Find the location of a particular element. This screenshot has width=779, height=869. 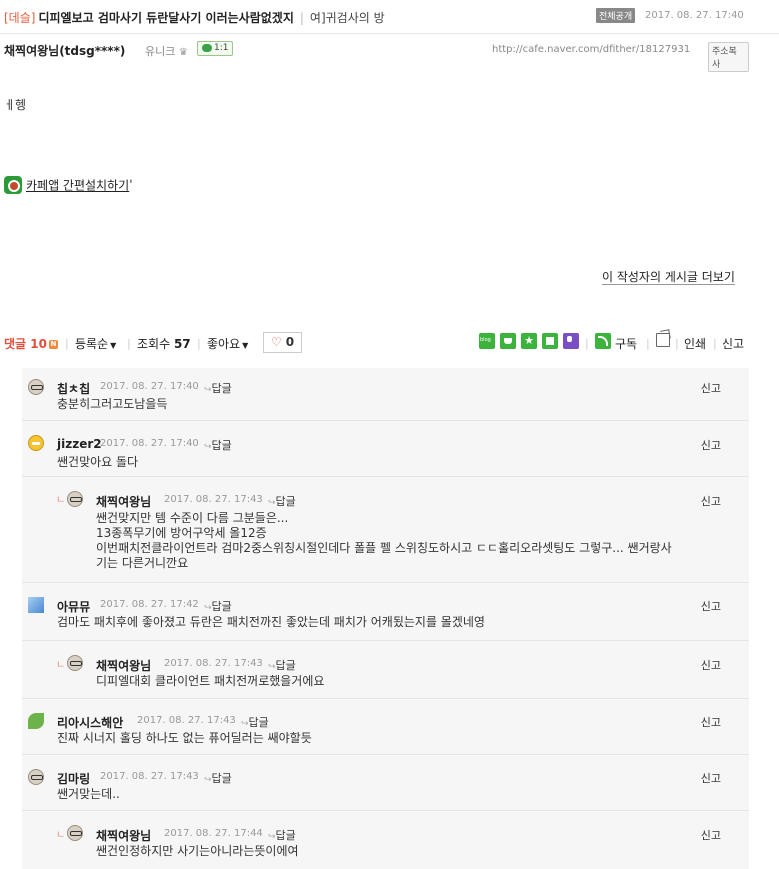

share-icon is located at coordinates (663, 340).